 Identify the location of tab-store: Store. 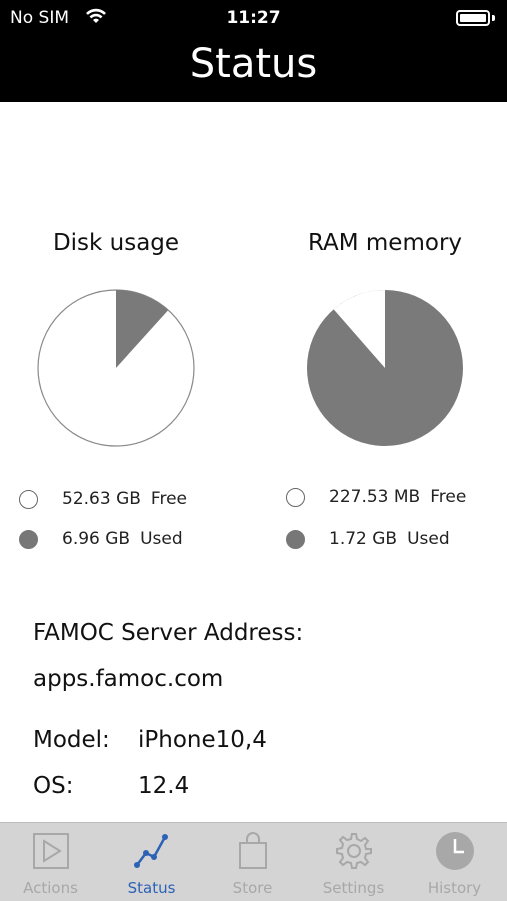
(252, 862).